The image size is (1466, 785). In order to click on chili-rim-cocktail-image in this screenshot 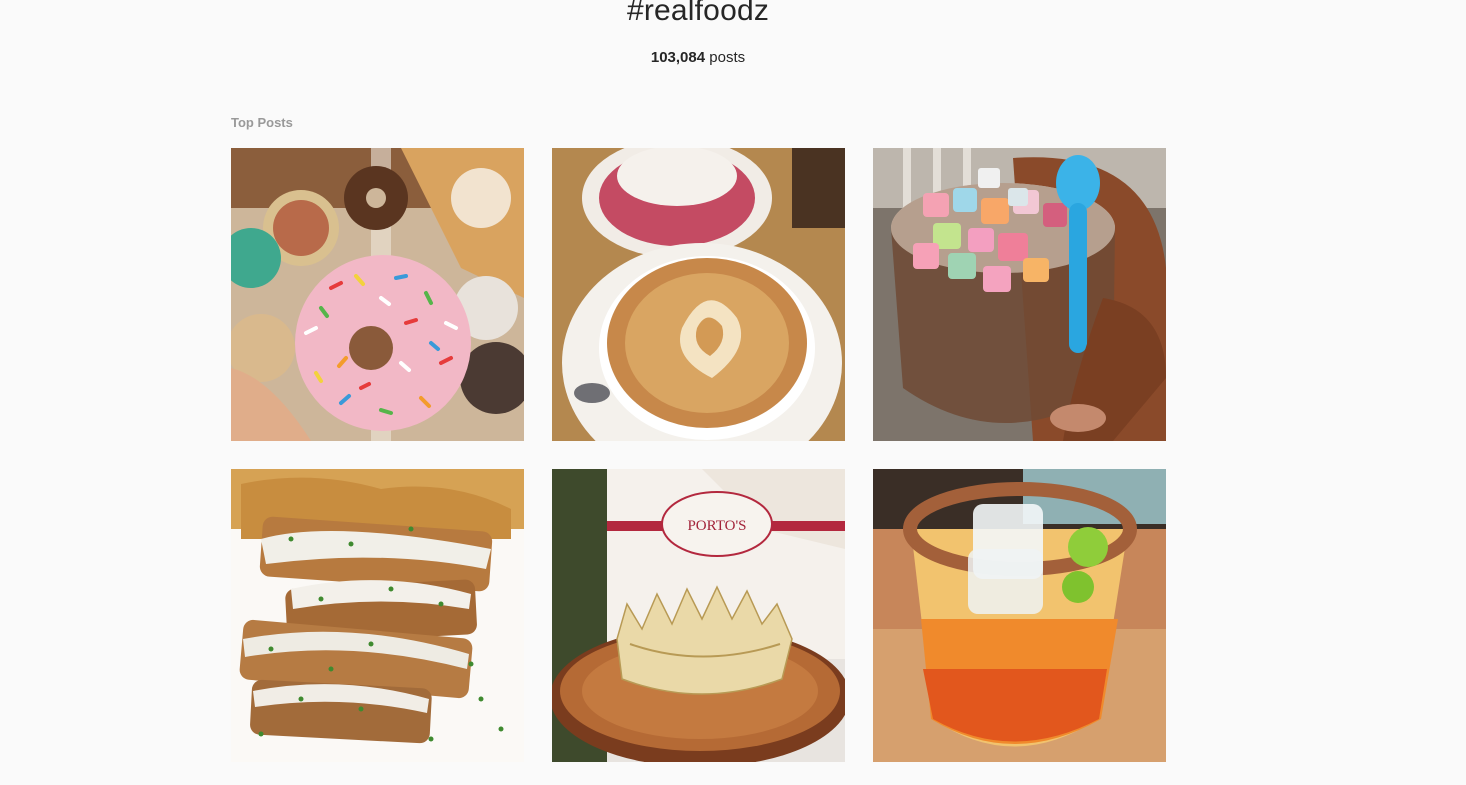, I will do `click(1019, 615)`.